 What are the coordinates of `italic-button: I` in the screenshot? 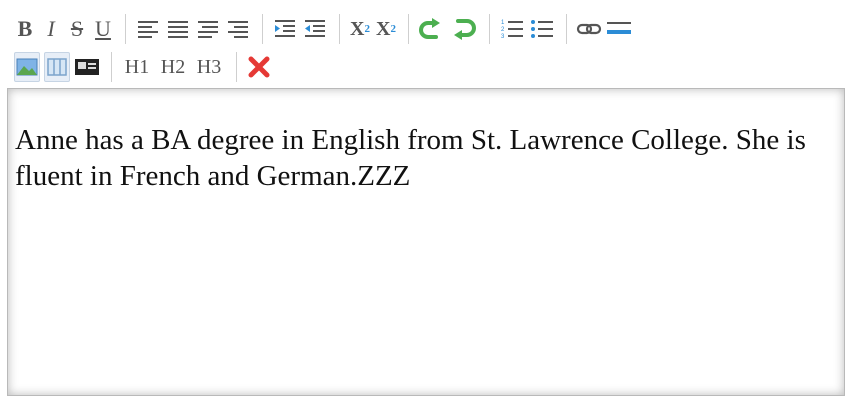 It's located at (51, 29).